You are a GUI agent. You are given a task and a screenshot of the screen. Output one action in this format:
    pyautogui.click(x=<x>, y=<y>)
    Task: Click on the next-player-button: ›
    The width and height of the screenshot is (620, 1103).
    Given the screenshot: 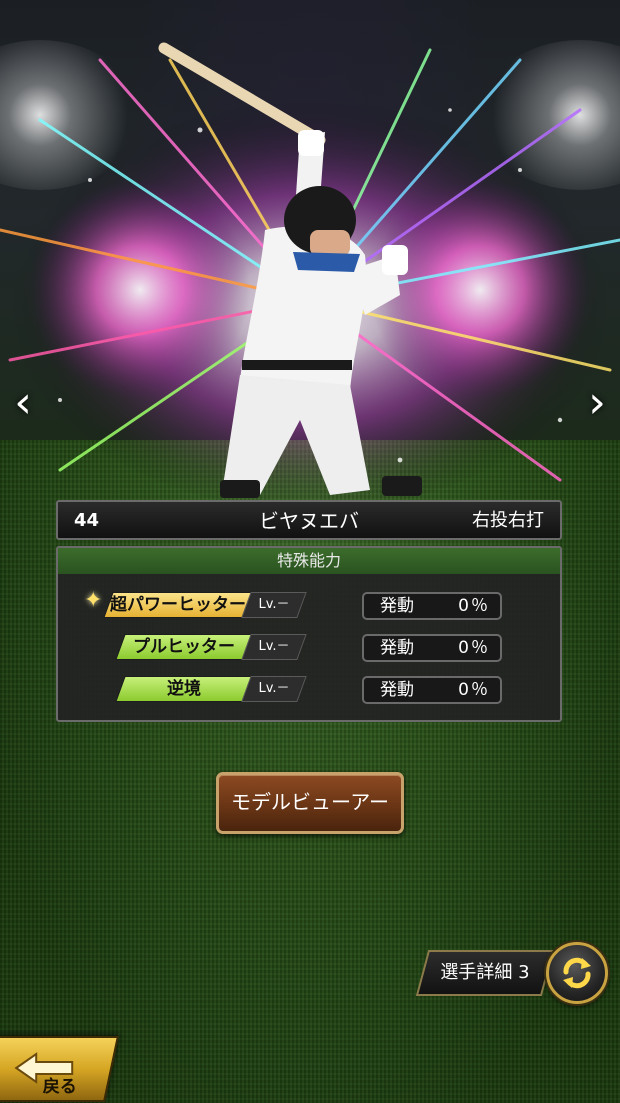 What is the action you would take?
    pyautogui.click(x=597, y=403)
    